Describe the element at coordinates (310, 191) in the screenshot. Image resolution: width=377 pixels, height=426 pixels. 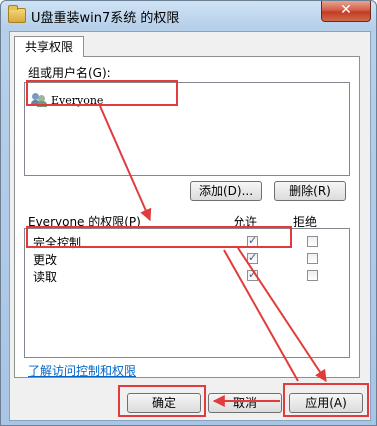
I see `remove-button: 删除(R)` at that location.